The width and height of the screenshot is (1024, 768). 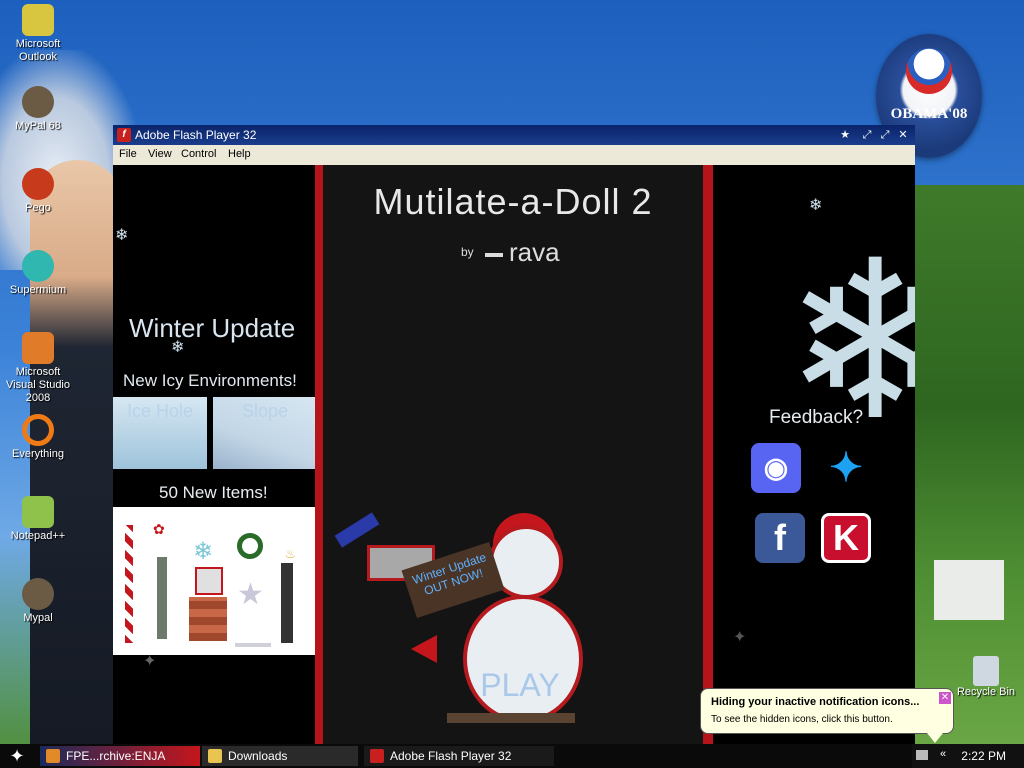 I want to click on outlook-icon, so click(x=38, y=20).